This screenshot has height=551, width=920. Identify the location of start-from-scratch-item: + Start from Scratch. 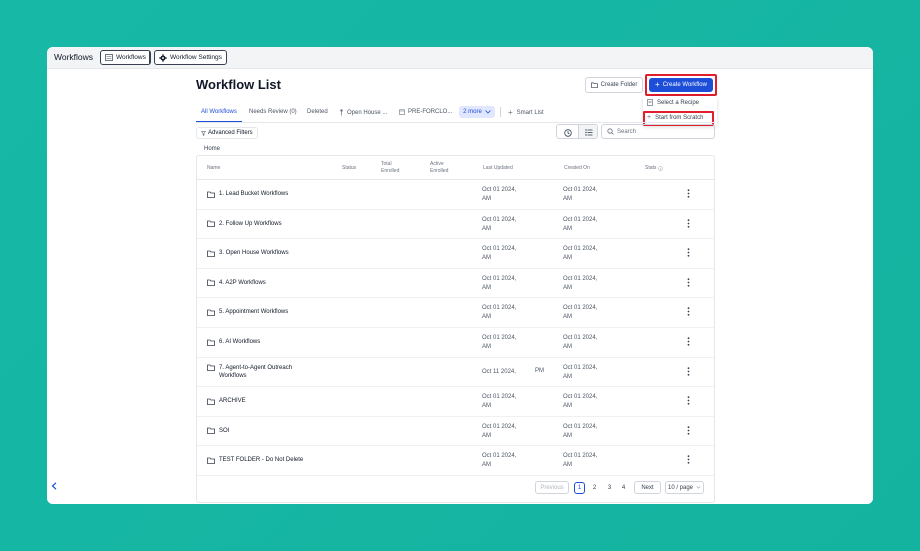
(675, 117).